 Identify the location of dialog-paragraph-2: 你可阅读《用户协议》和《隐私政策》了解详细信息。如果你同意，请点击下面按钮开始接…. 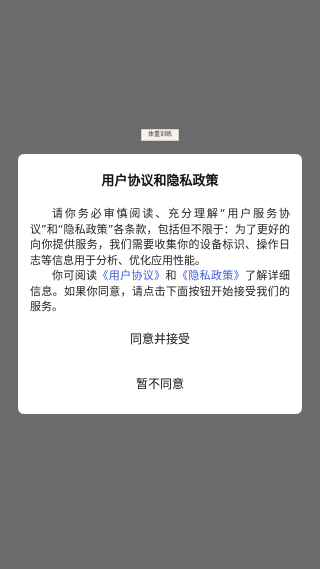
(160, 291).